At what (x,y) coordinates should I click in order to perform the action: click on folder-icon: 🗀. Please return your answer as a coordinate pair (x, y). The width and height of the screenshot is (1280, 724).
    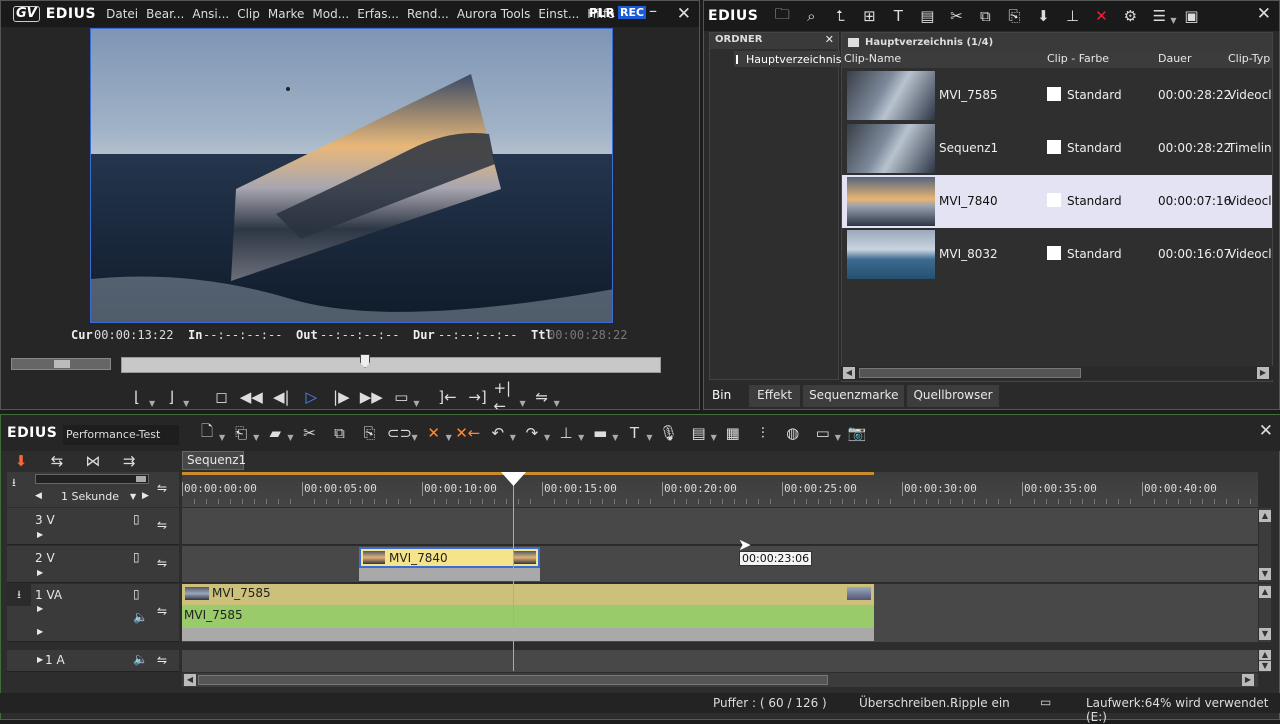
    Looking at the image, I should click on (782, 16).